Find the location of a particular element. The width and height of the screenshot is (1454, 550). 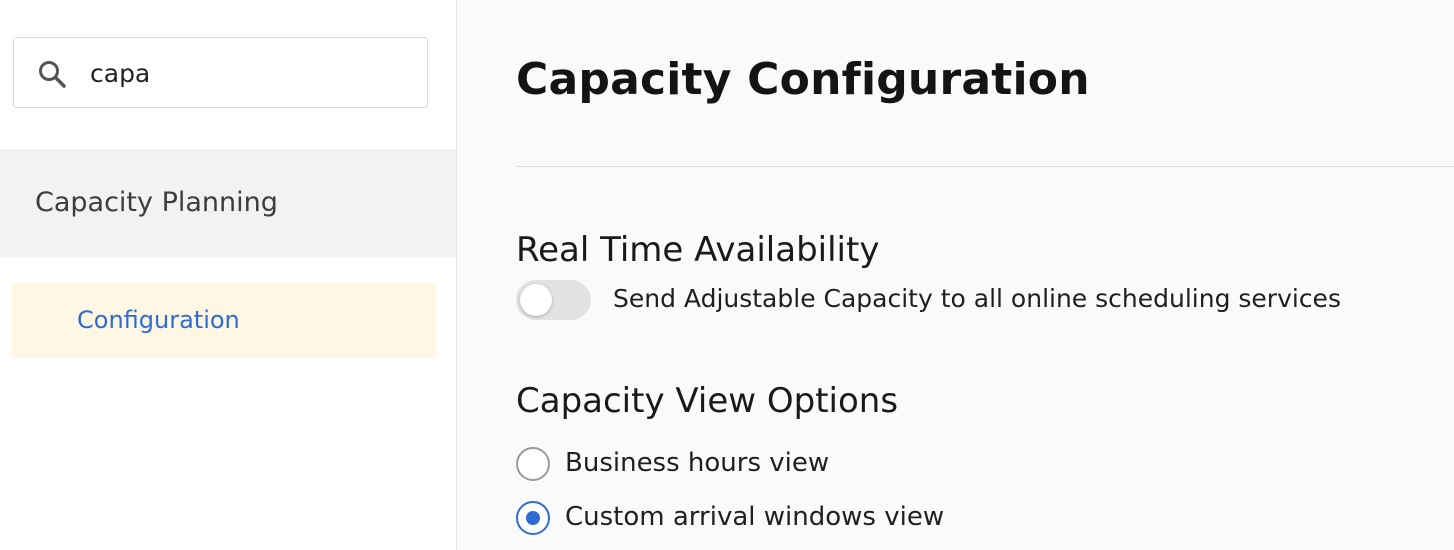

business-hours-view-option: Business hours view is located at coordinates (816, 464).